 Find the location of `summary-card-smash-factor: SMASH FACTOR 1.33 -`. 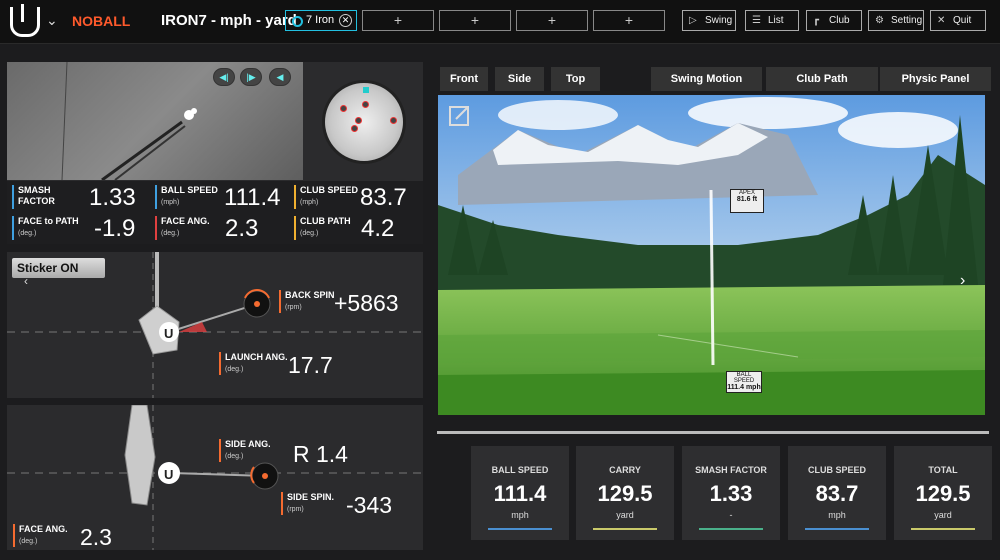

summary-card-smash-factor: SMASH FACTOR 1.33 - is located at coordinates (731, 493).